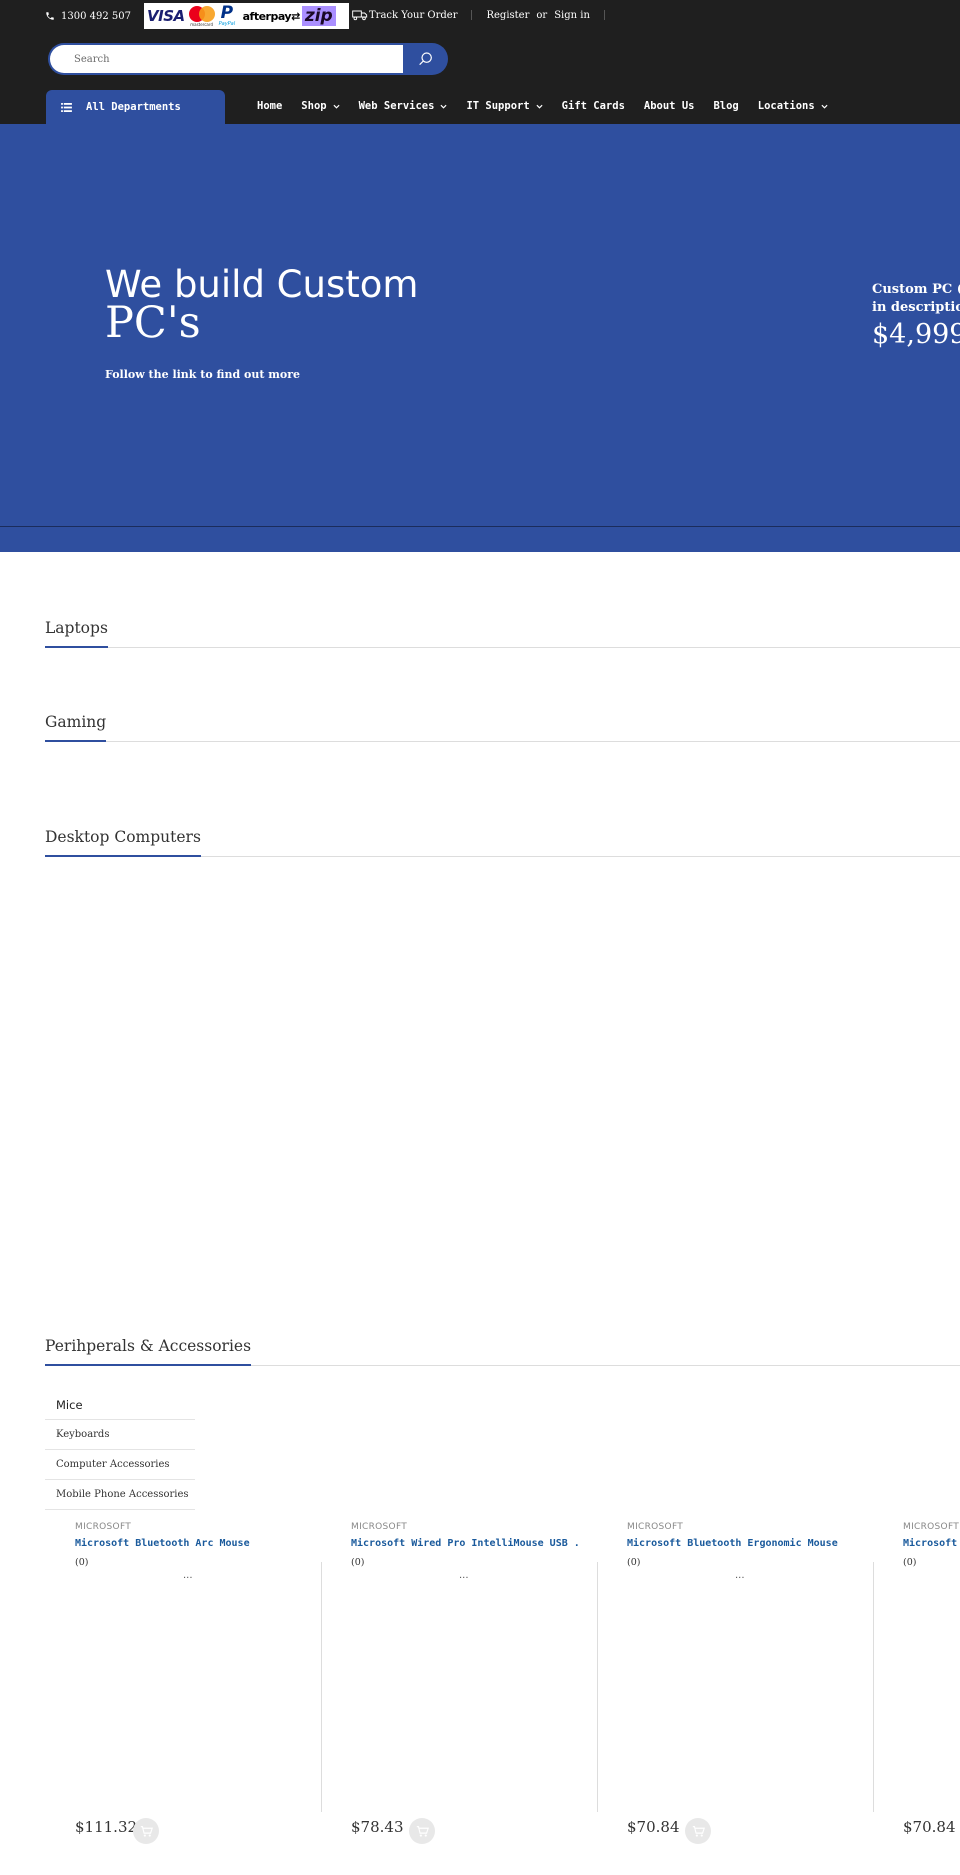 The width and height of the screenshot is (960, 1875). Describe the element at coordinates (502, 1349) in the screenshot. I see `section-peripherals-accessories: Perihperals & Accessories` at that location.